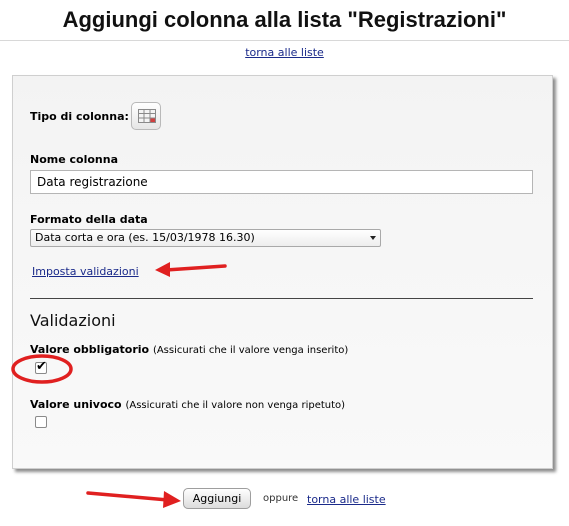  Describe the element at coordinates (373, 238) in the screenshot. I see `dropdown-arrow-icon` at that location.